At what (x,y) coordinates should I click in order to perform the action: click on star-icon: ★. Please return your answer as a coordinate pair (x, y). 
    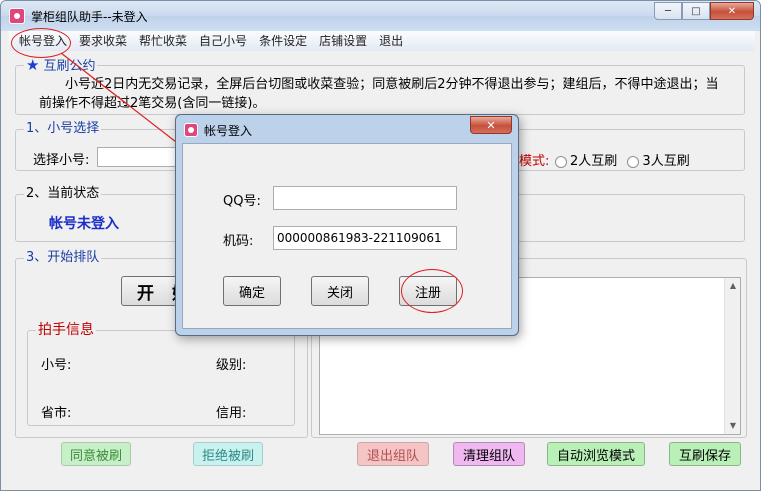
    Looking at the image, I should click on (33, 65).